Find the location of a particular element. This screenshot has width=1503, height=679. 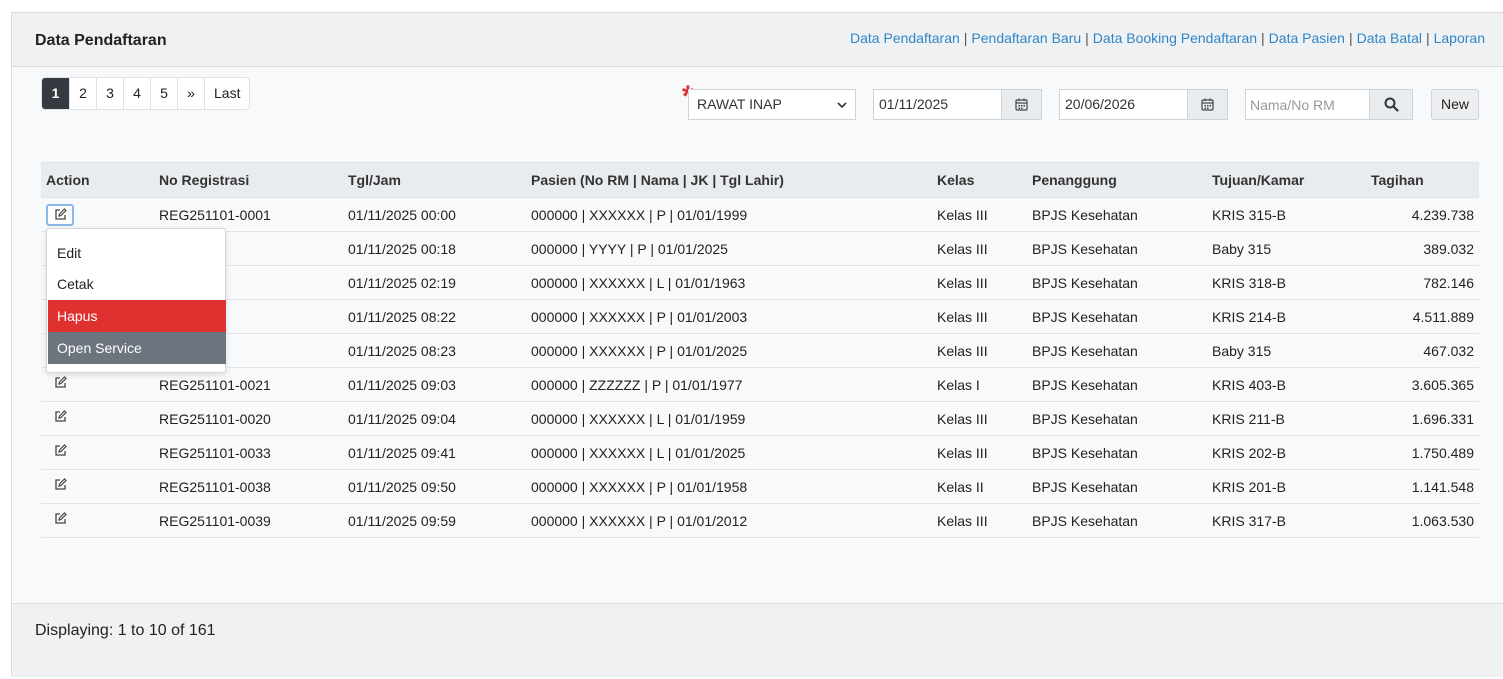

tujuan-kamar-cell: KRIS 214-B is located at coordinates (1286, 316).